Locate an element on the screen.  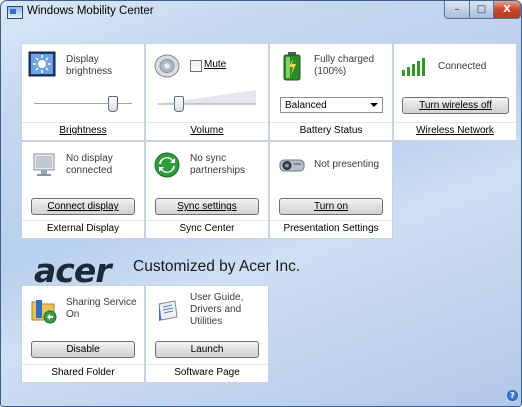
sync-settings-label: Sync settings is located at coordinates (207, 206).